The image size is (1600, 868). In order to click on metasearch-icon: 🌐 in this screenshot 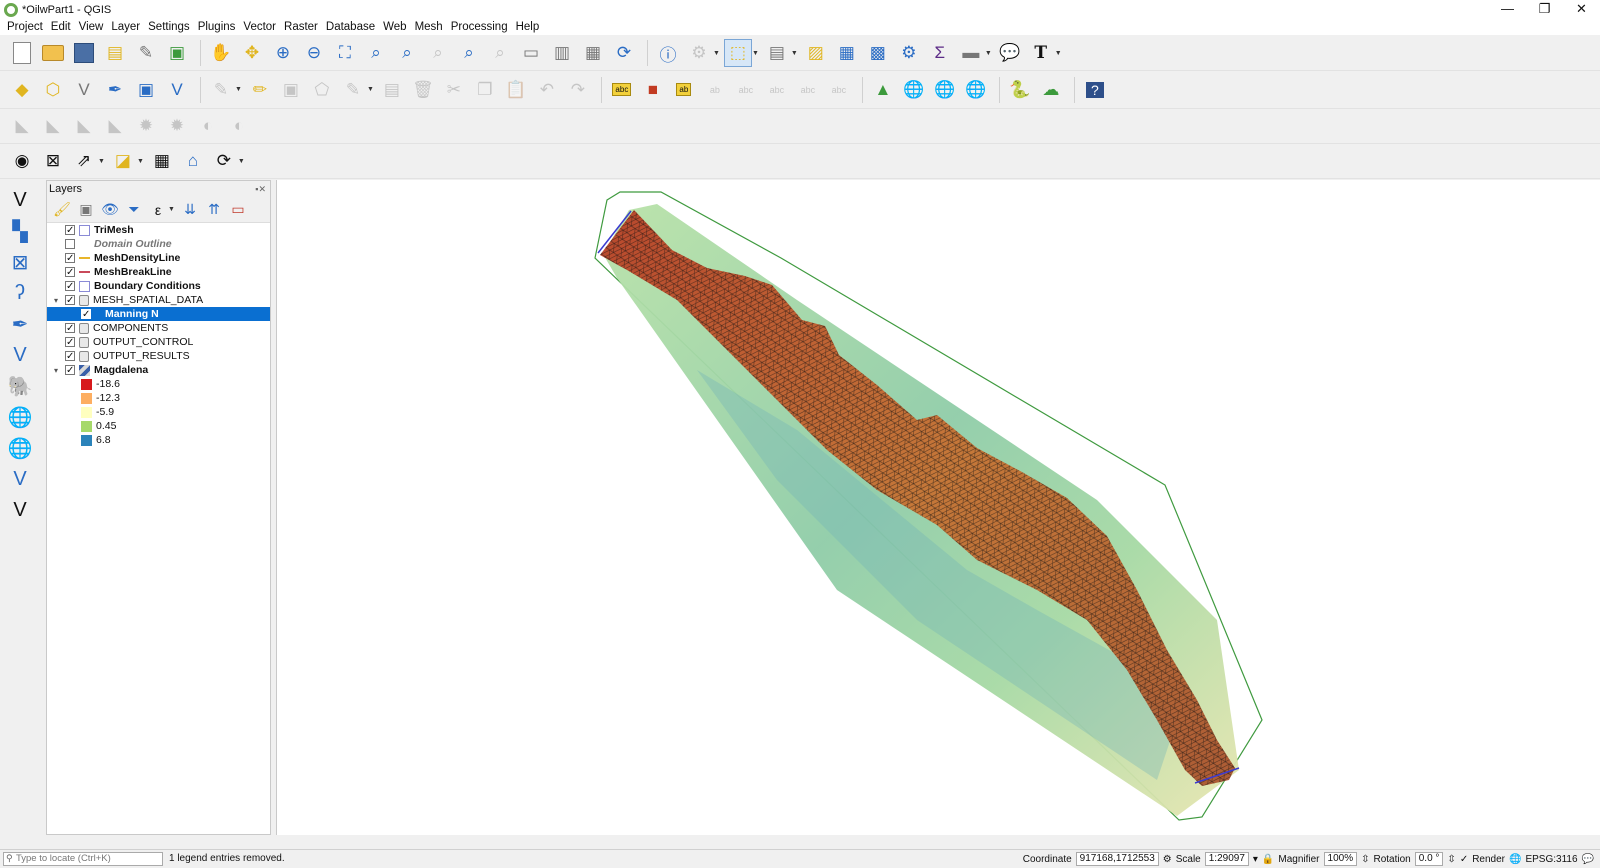, I will do `click(945, 90)`.